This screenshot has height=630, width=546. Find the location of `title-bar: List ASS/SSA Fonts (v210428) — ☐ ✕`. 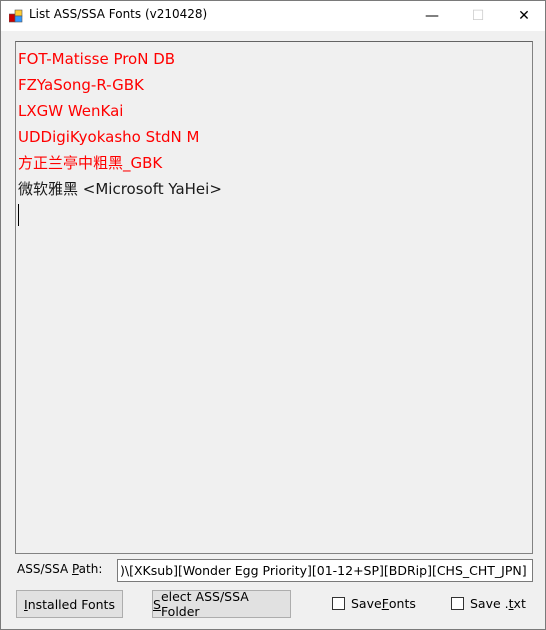

title-bar: List ASS/SSA Fonts (v210428) — ☐ ✕ is located at coordinates (273, 16).